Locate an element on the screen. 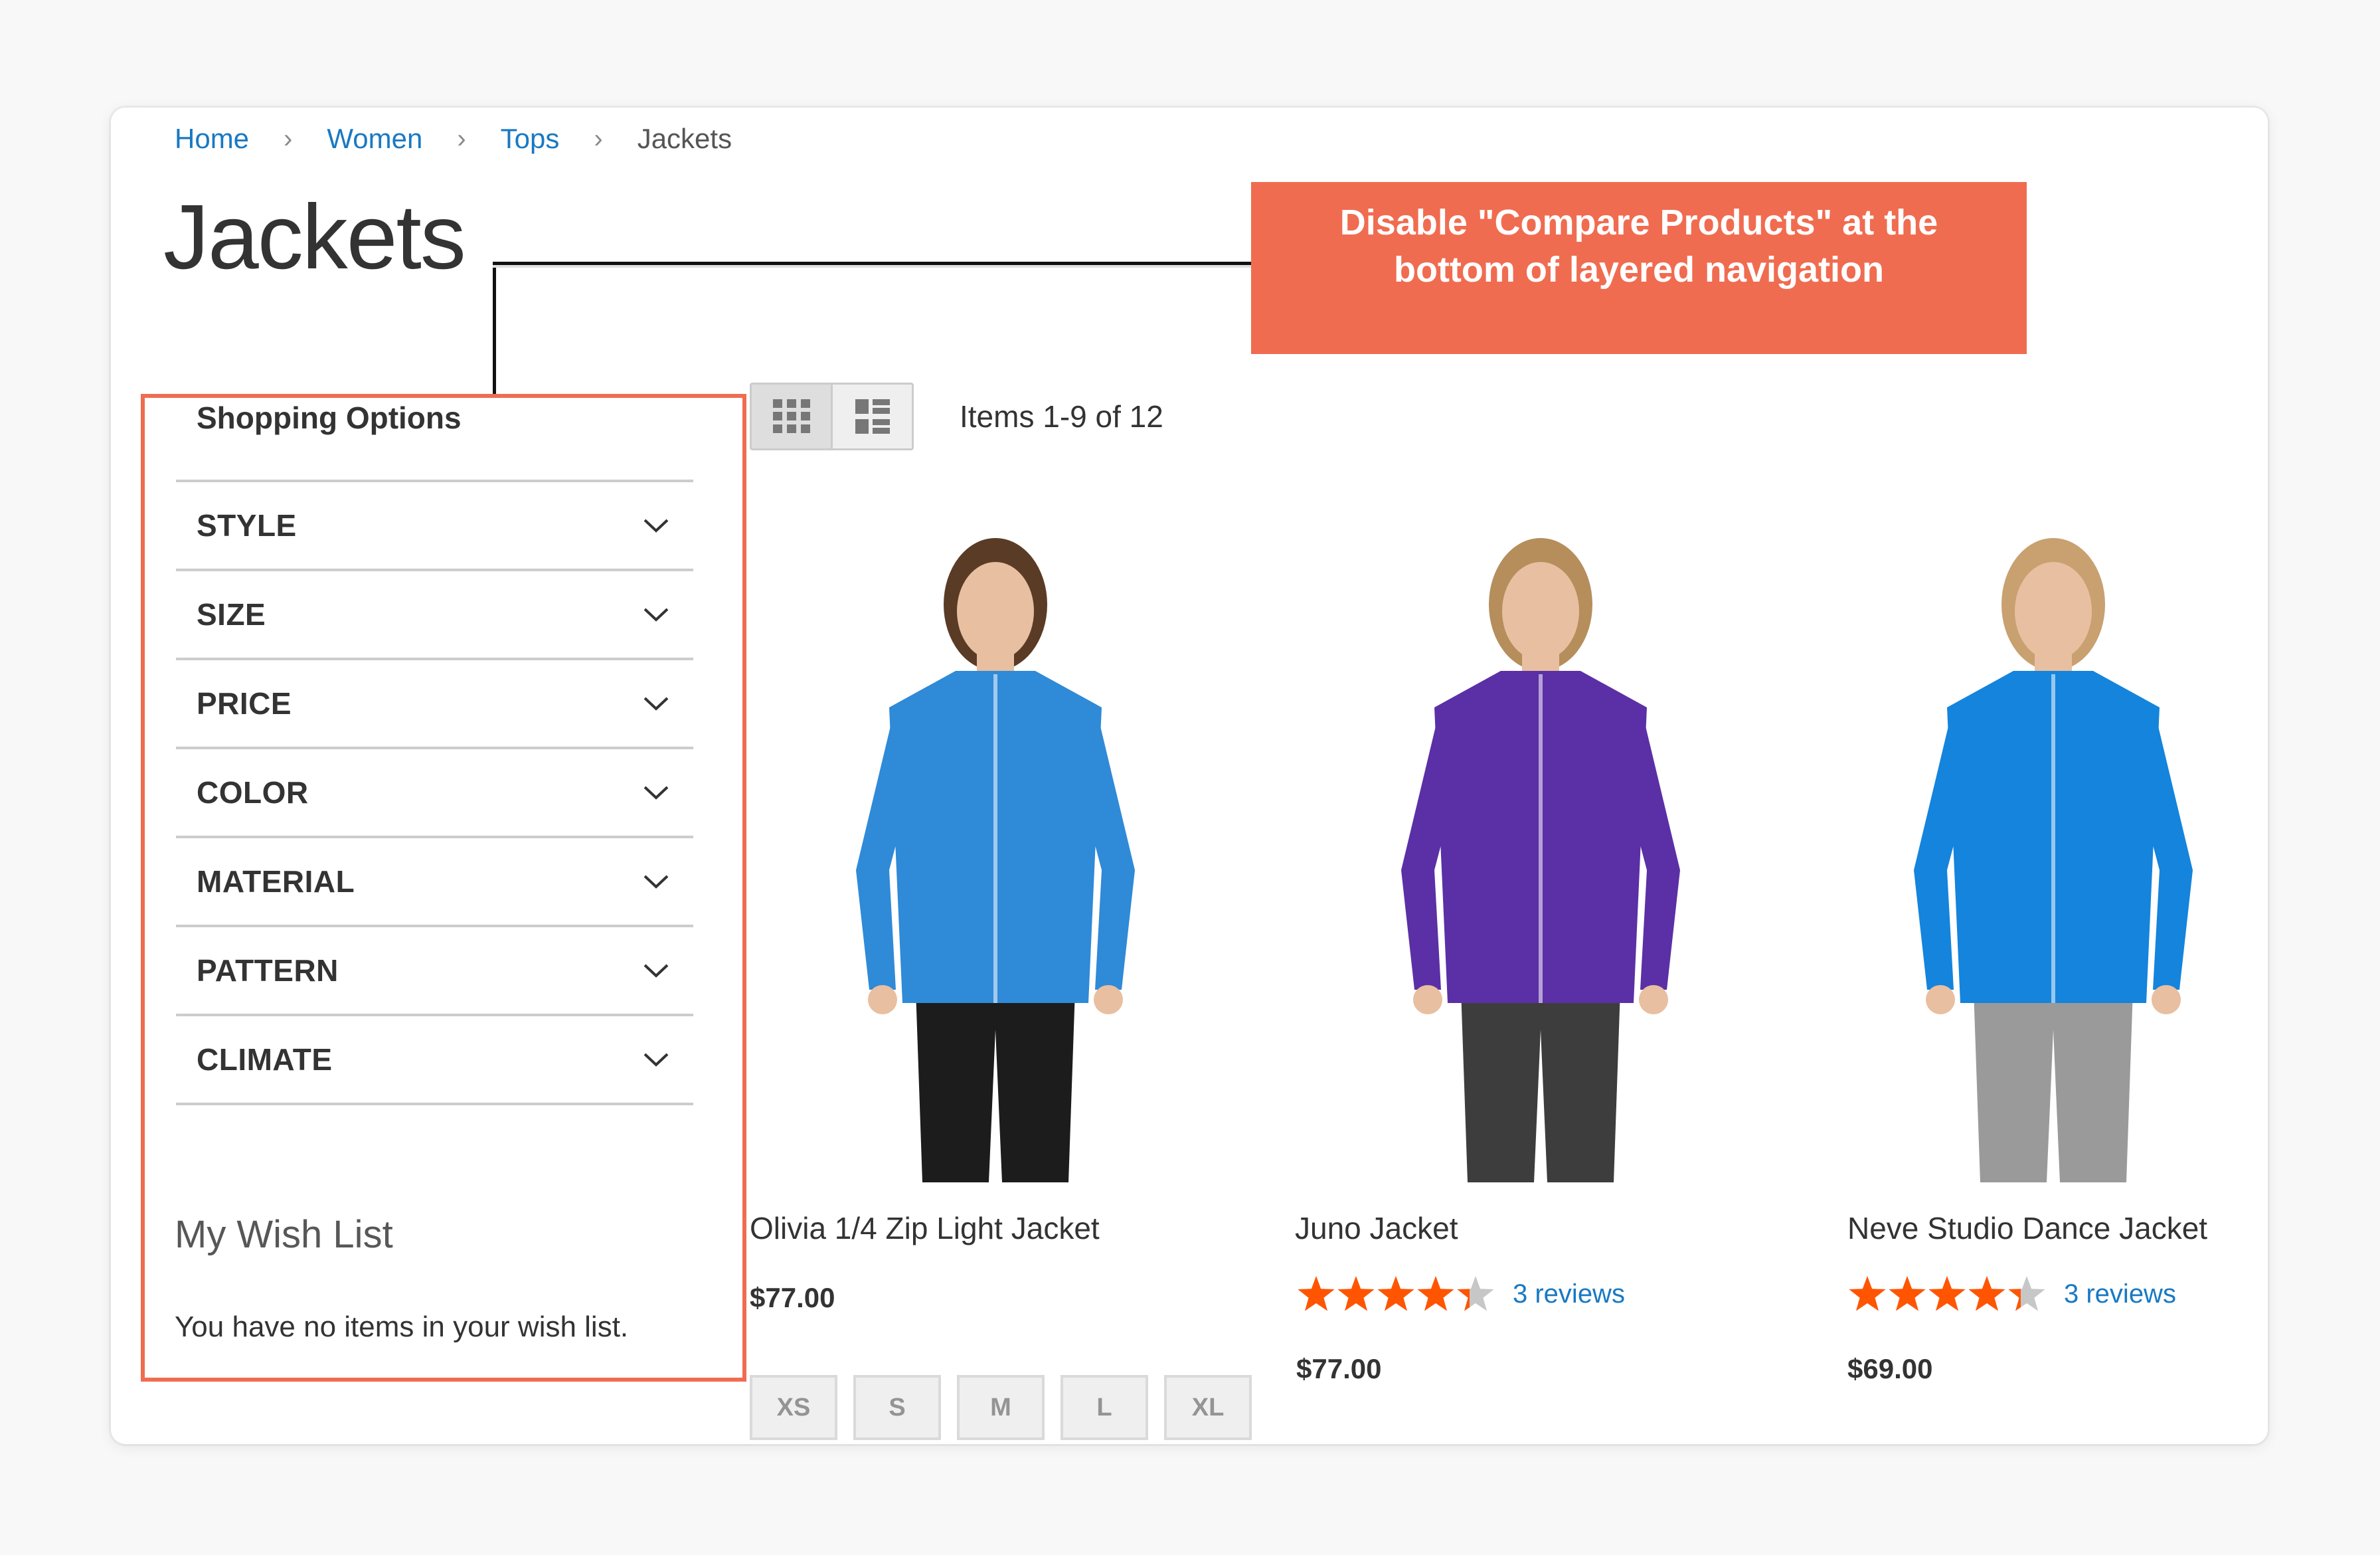 The width and height of the screenshot is (2380, 1555). list-view-icon is located at coordinates (872, 416).